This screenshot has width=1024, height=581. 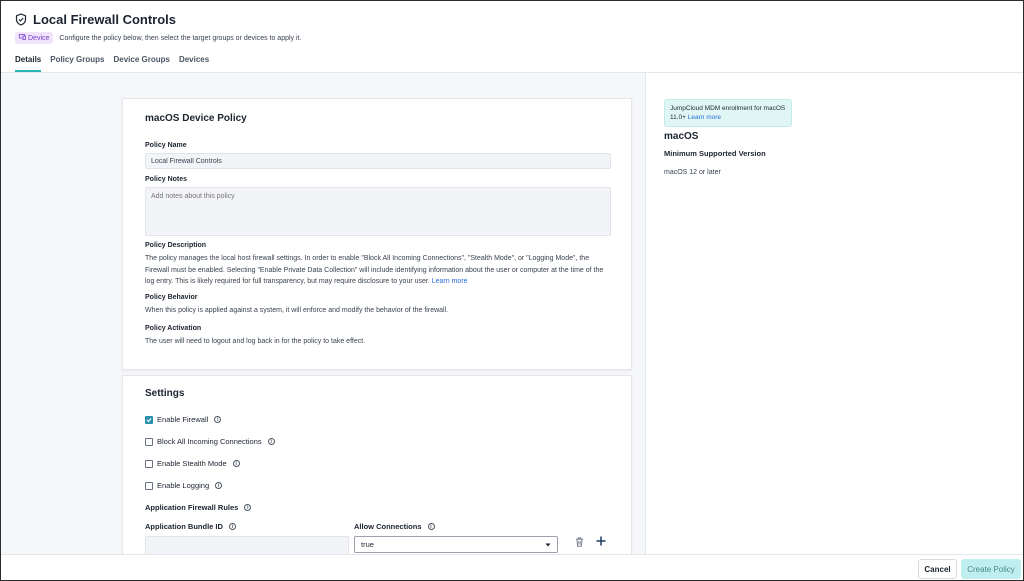 What do you see at coordinates (194, 63) in the screenshot?
I see `tab-devices: Devices` at bounding box center [194, 63].